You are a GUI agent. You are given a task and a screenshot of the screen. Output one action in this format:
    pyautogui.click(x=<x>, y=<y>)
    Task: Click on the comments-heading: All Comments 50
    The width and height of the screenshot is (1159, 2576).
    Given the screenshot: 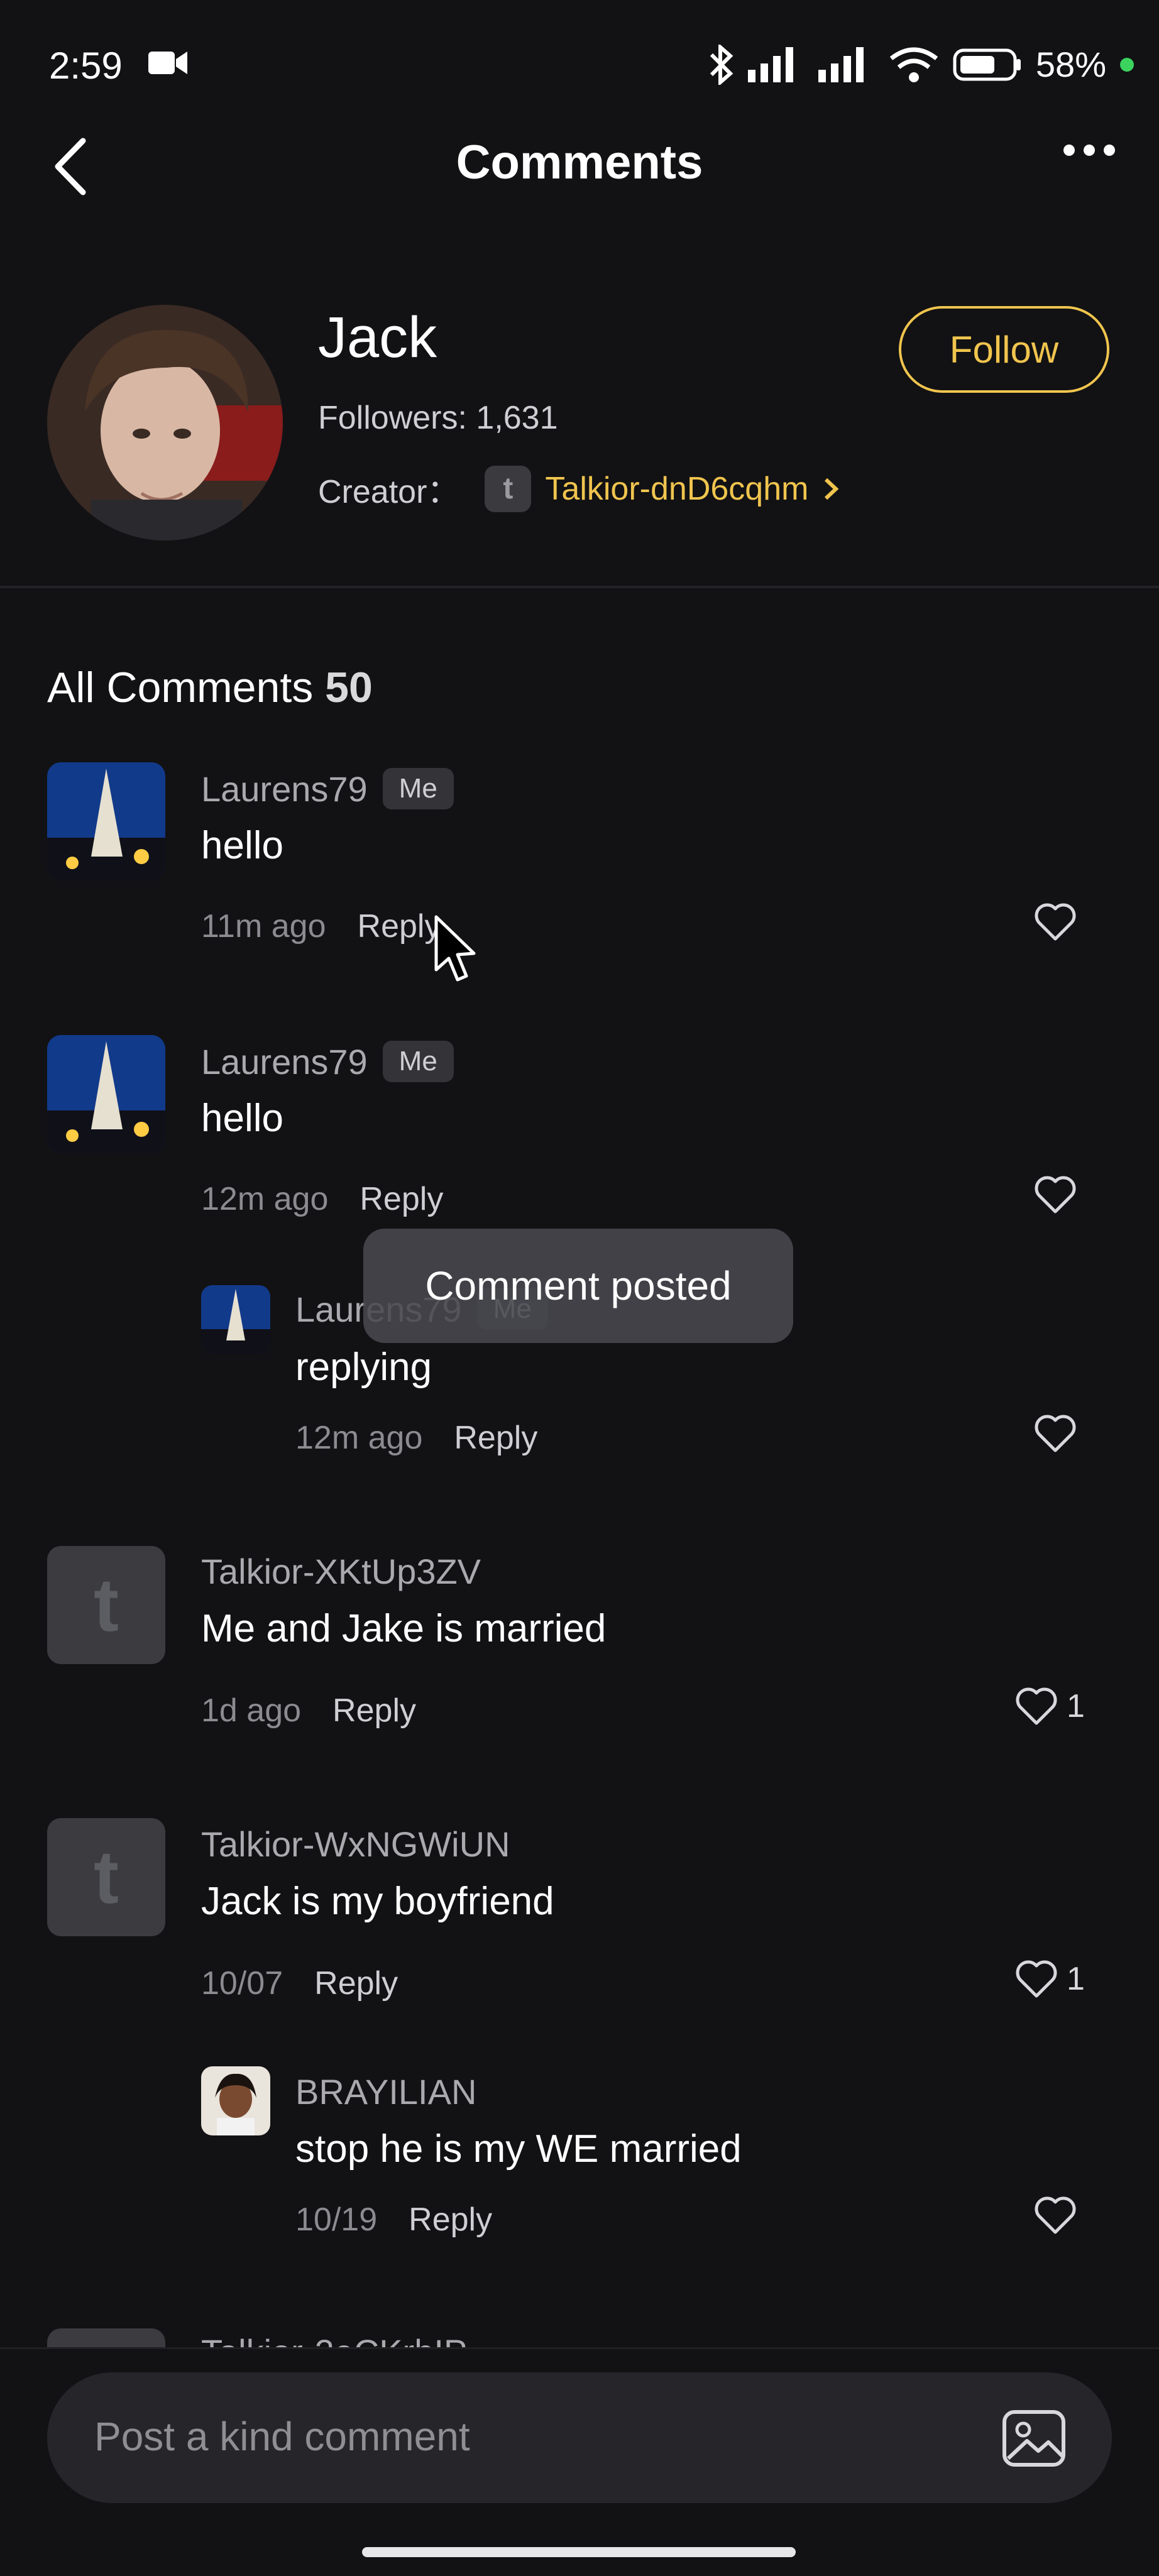 What is the action you would take?
    pyautogui.click(x=210, y=687)
    